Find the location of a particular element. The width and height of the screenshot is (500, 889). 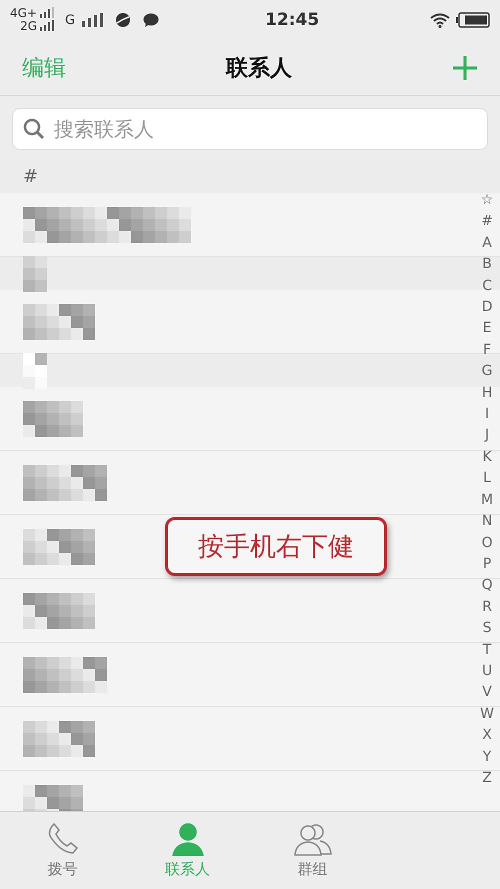

index-letter: C is located at coordinates (487, 287).